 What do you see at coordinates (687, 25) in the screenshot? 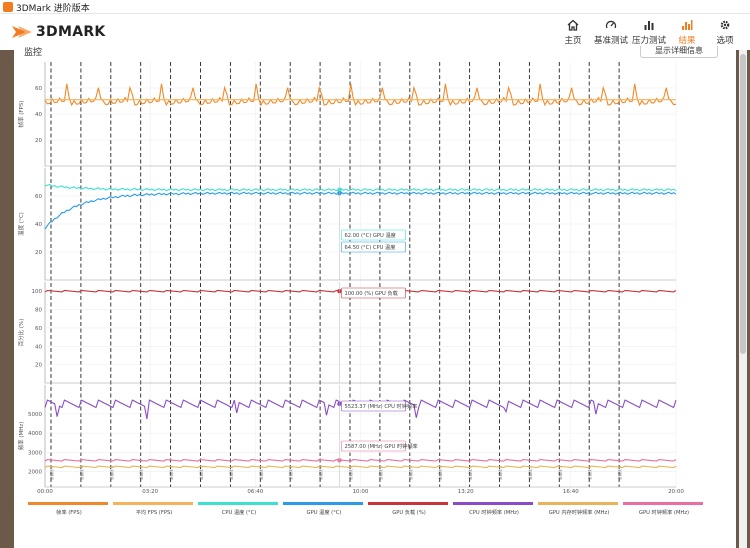
I see `results-icon` at bounding box center [687, 25].